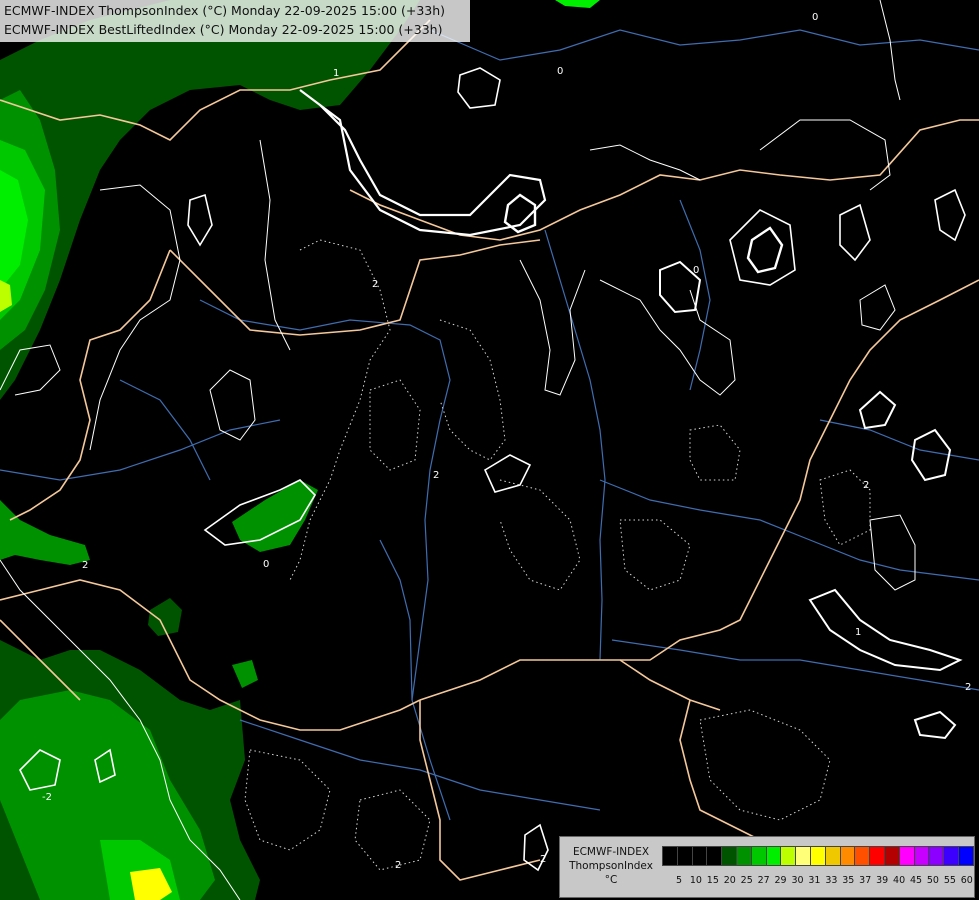 The width and height of the screenshot is (979, 900). What do you see at coordinates (797, 880) in the screenshot?
I see `legend-tick-label: 30` at bounding box center [797, 880].